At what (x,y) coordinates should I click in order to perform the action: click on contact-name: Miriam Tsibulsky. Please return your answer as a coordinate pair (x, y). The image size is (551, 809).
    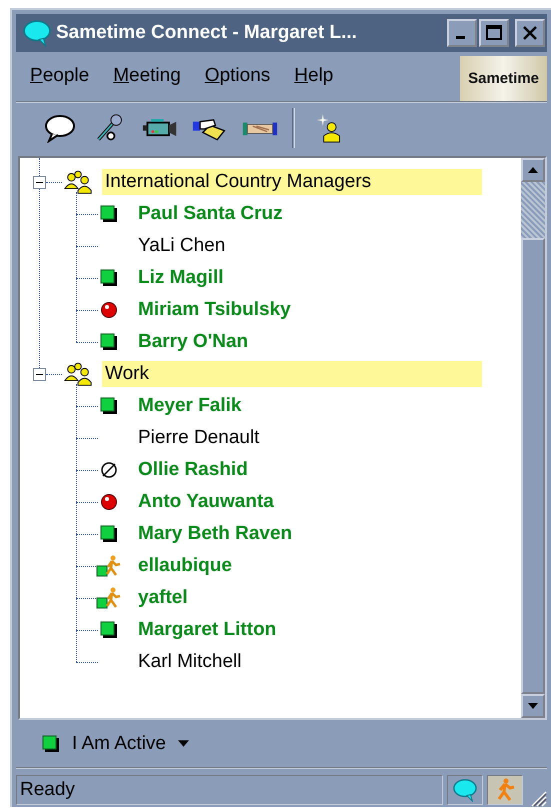
    Looking at the image, I should click on (214, 310).